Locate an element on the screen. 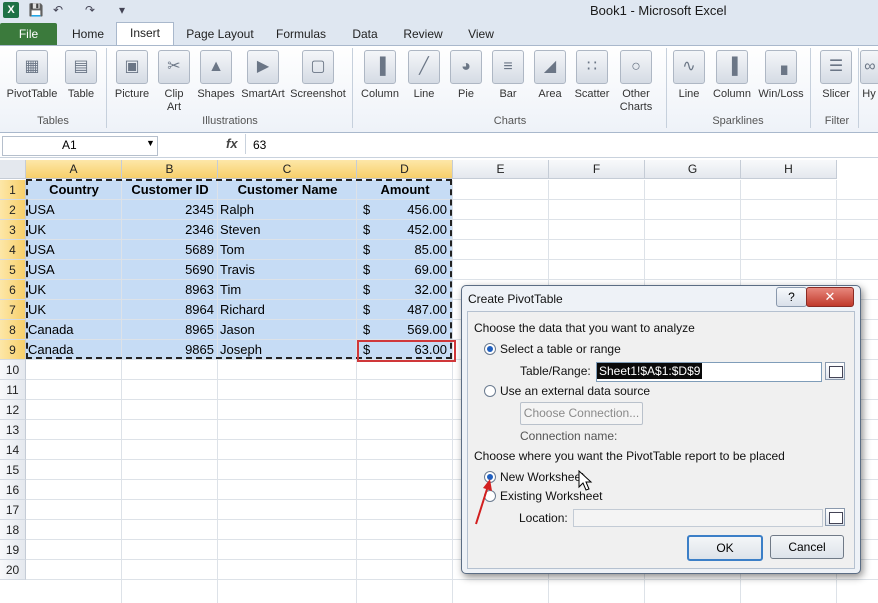  tab-file: File is located at coordinates (28, 34).